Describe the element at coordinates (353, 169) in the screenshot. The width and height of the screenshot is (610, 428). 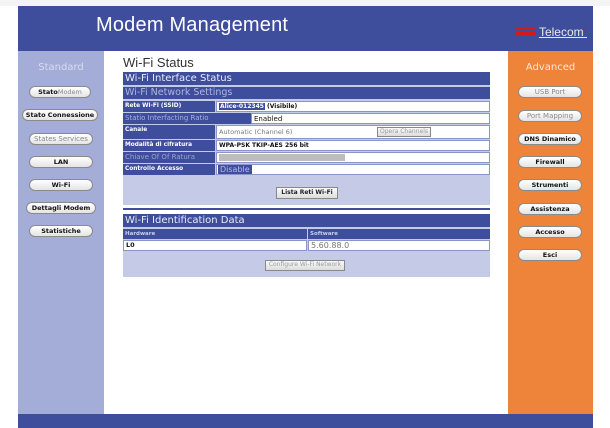
I see `access-value-box: Disable` at that location.